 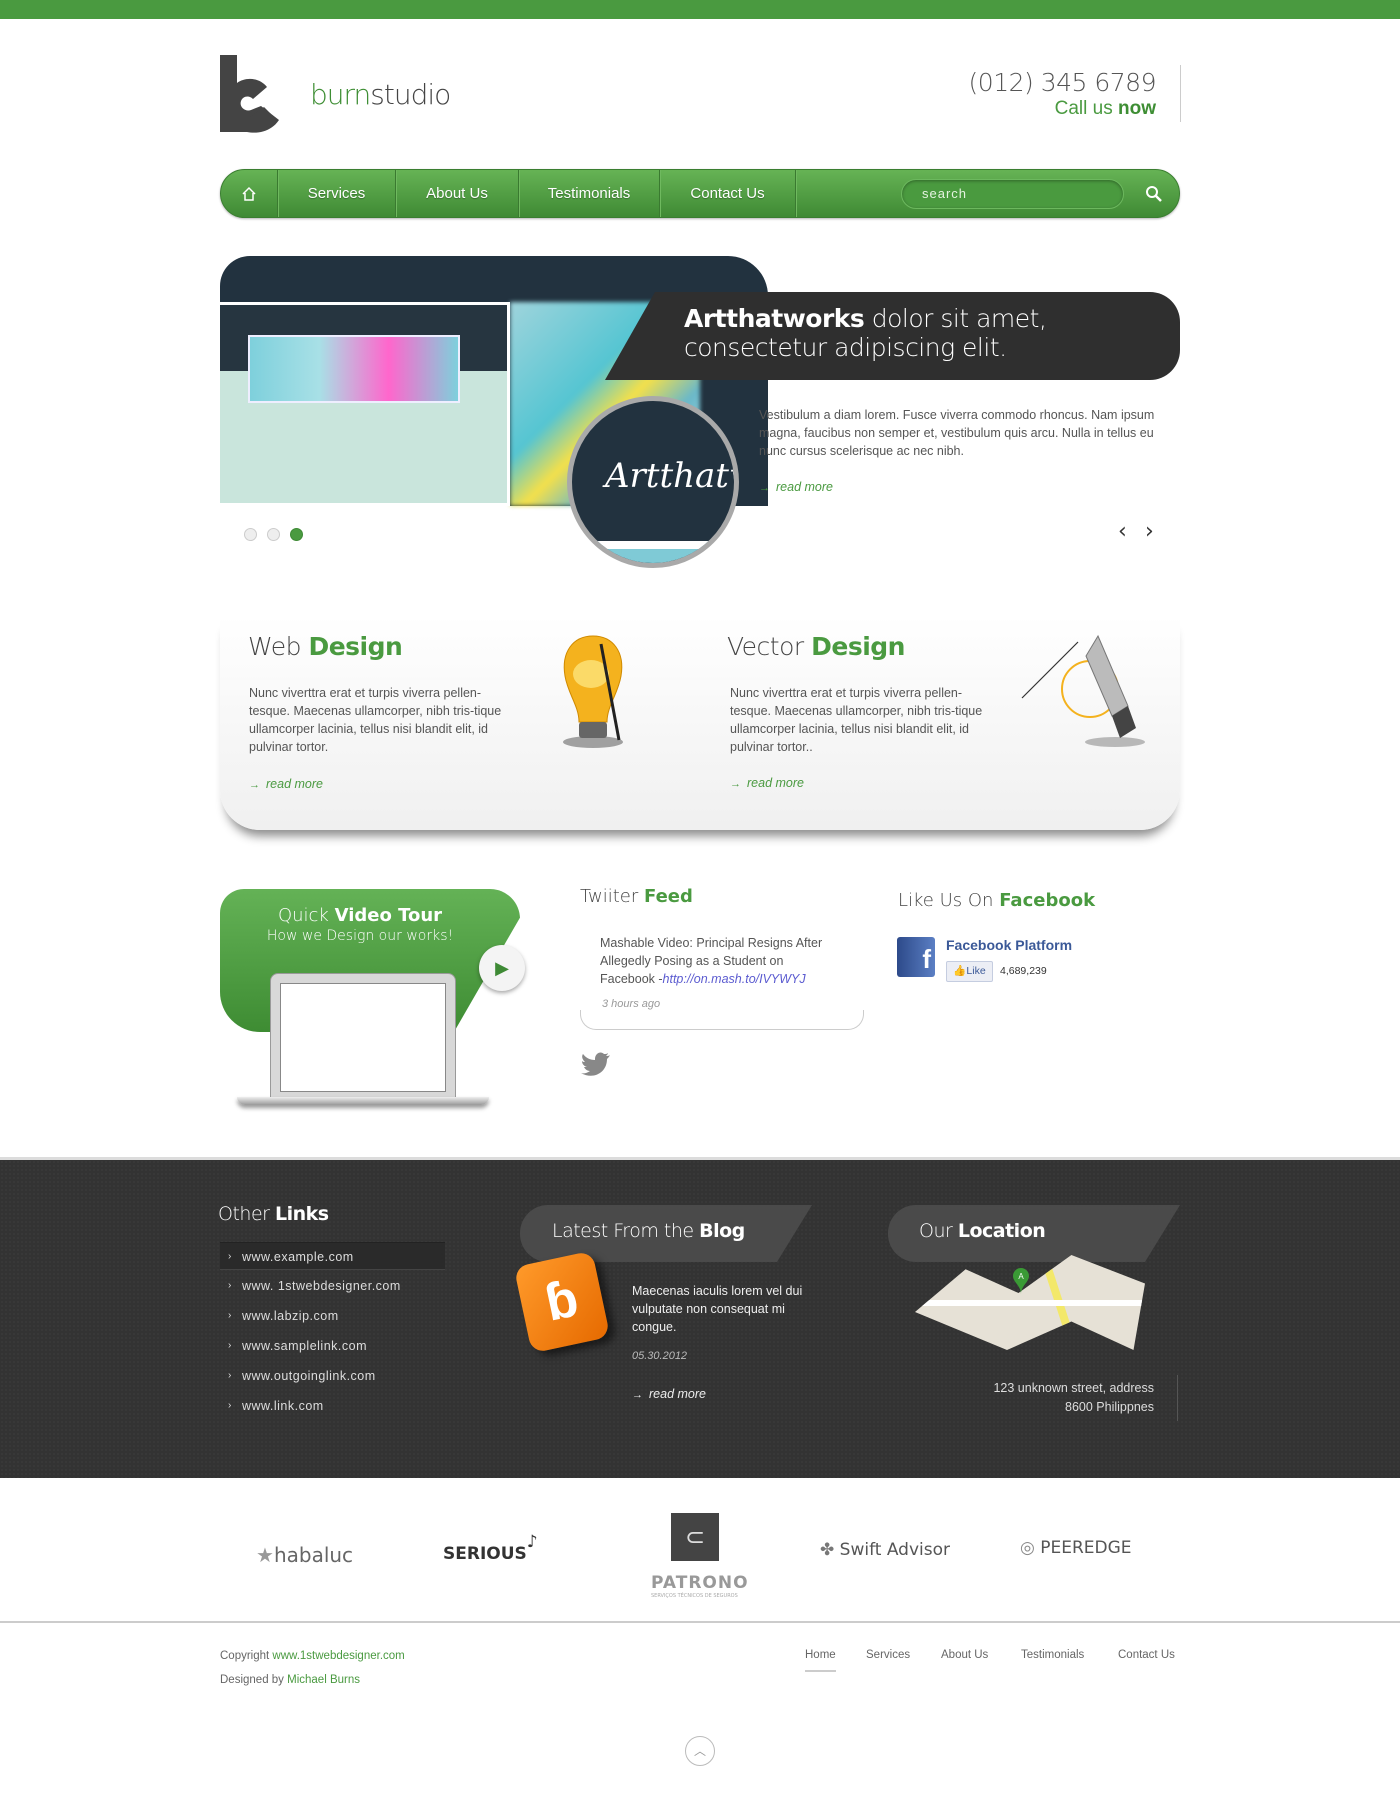 What do you see at coordinates (1083, 108) in the screenshot?
I see `call-us-label: Call us` at bounding box center [1083, 108].